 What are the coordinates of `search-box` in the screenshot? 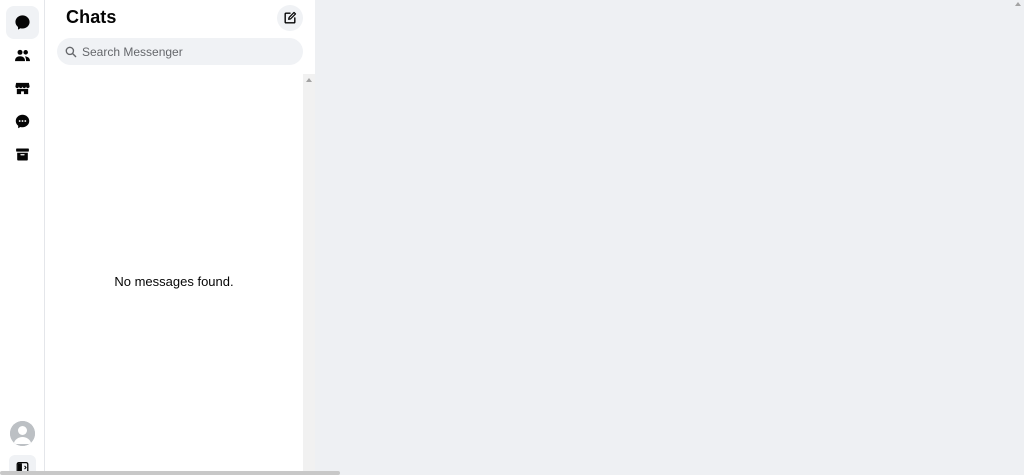 It's located at (180, 51).